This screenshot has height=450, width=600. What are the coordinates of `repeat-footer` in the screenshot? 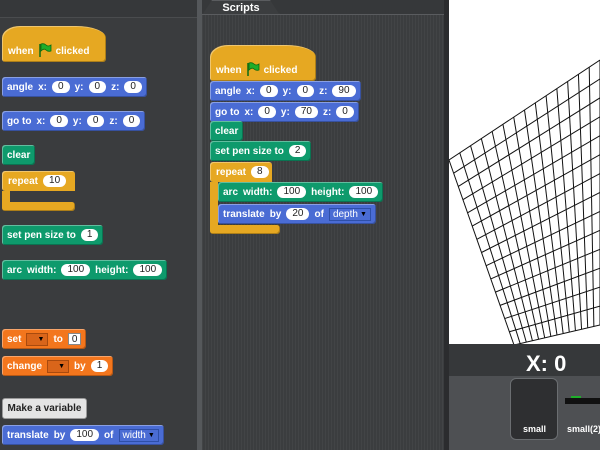 It's located at (38, 206).